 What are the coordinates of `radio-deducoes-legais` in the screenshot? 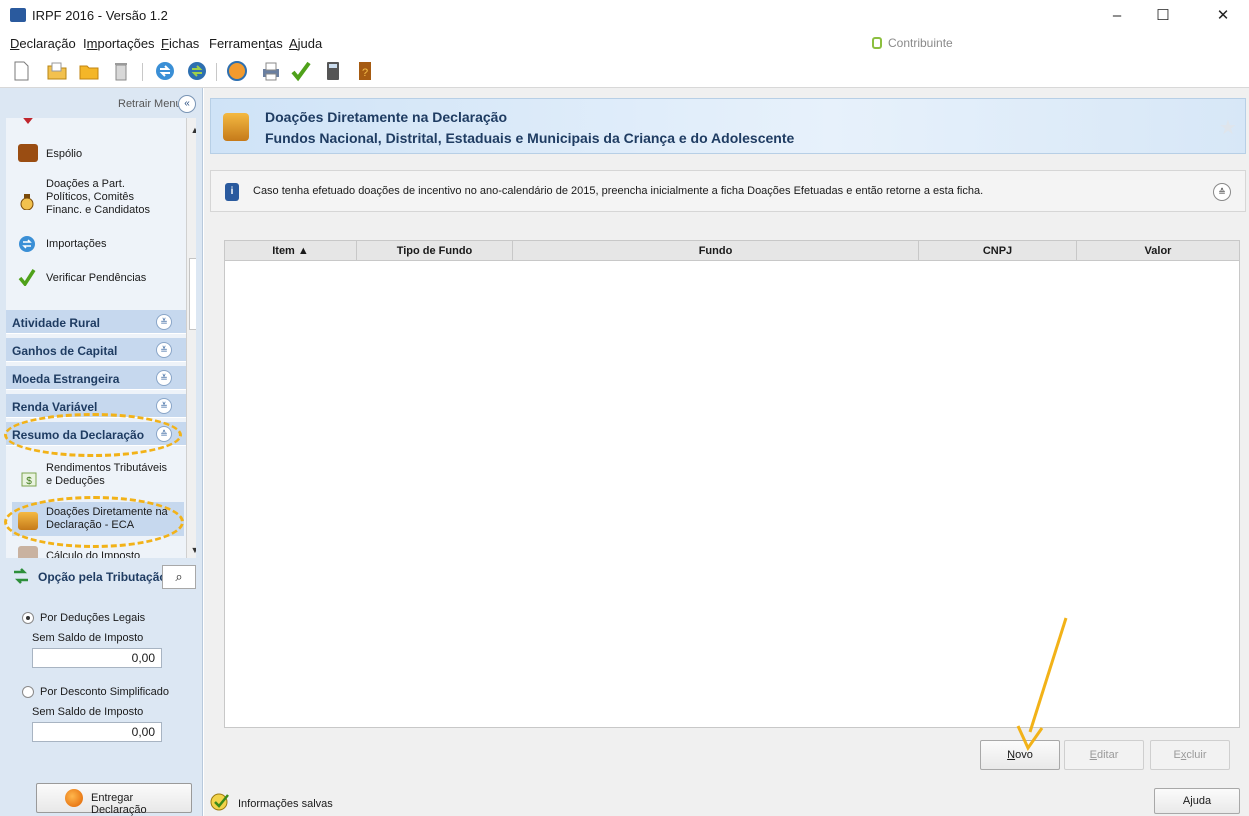 It's located at (28, 618).